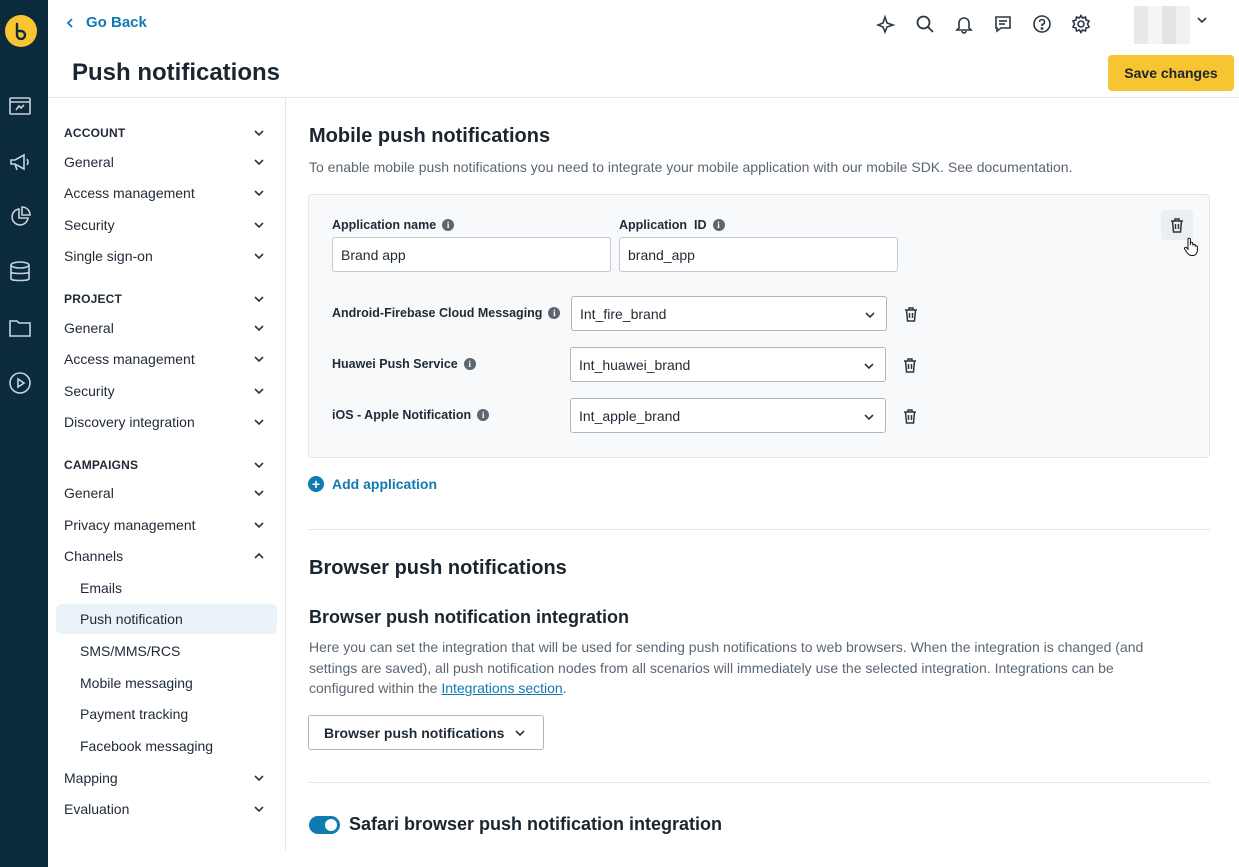 This screenshot has width=1239, height=867. Describe the element at coordinates (20, 272) in the screenshot. I see `database-icon` at that location.